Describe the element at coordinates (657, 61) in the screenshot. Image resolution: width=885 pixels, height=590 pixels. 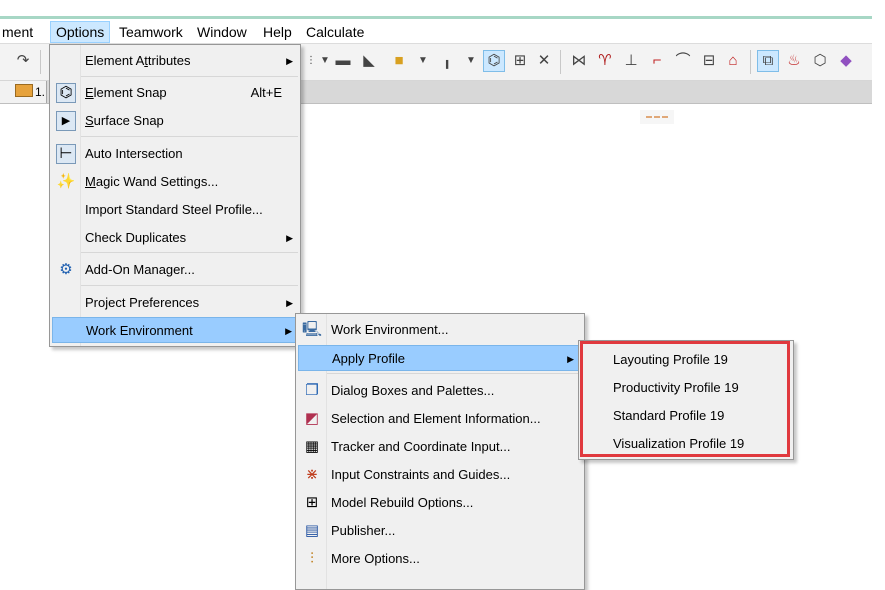
I see `corner-icon: ⌐` at that location.